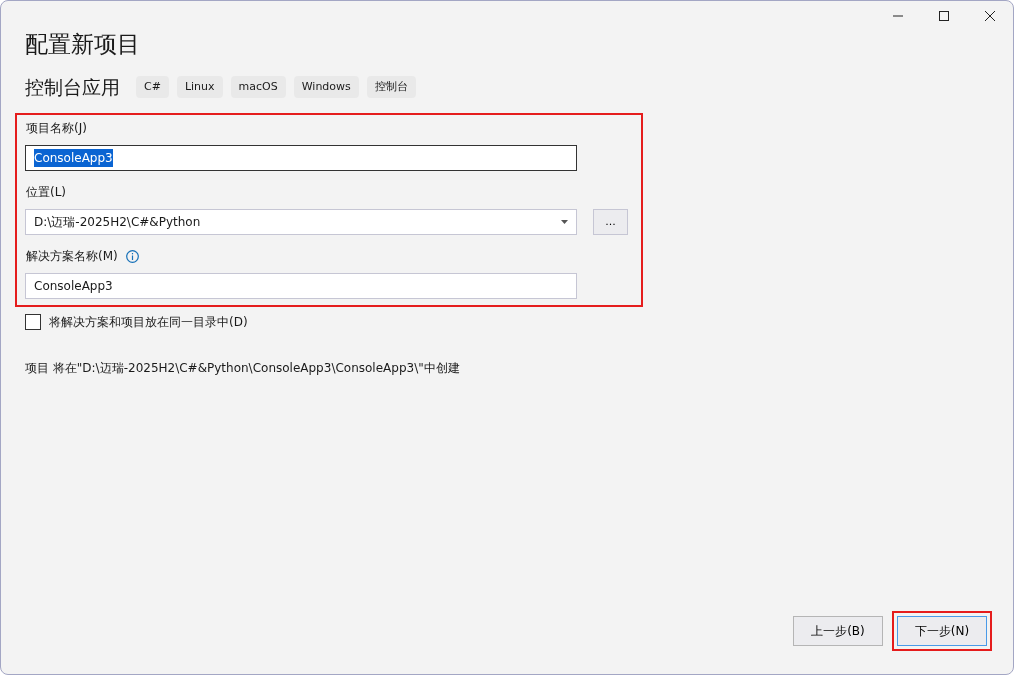 The image size is (1014, 675). Describe the element at coordinates (942, 631) in the screenshot. I see `next-button: 下一步(N)` at that location.